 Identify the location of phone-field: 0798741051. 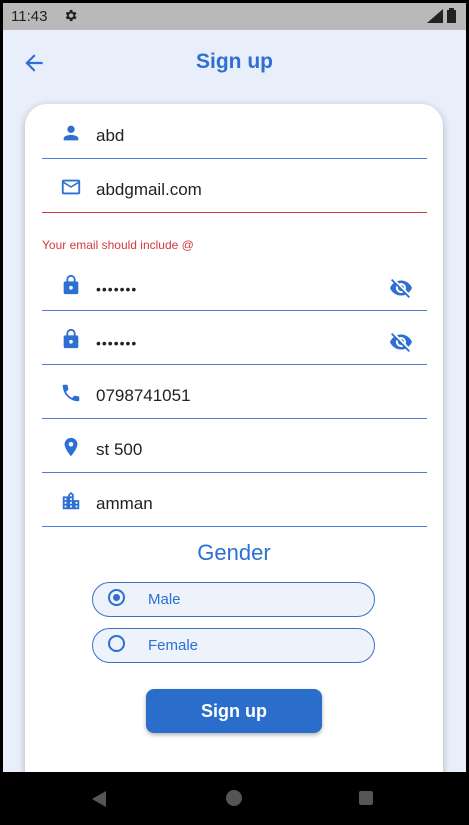
(234, 391).